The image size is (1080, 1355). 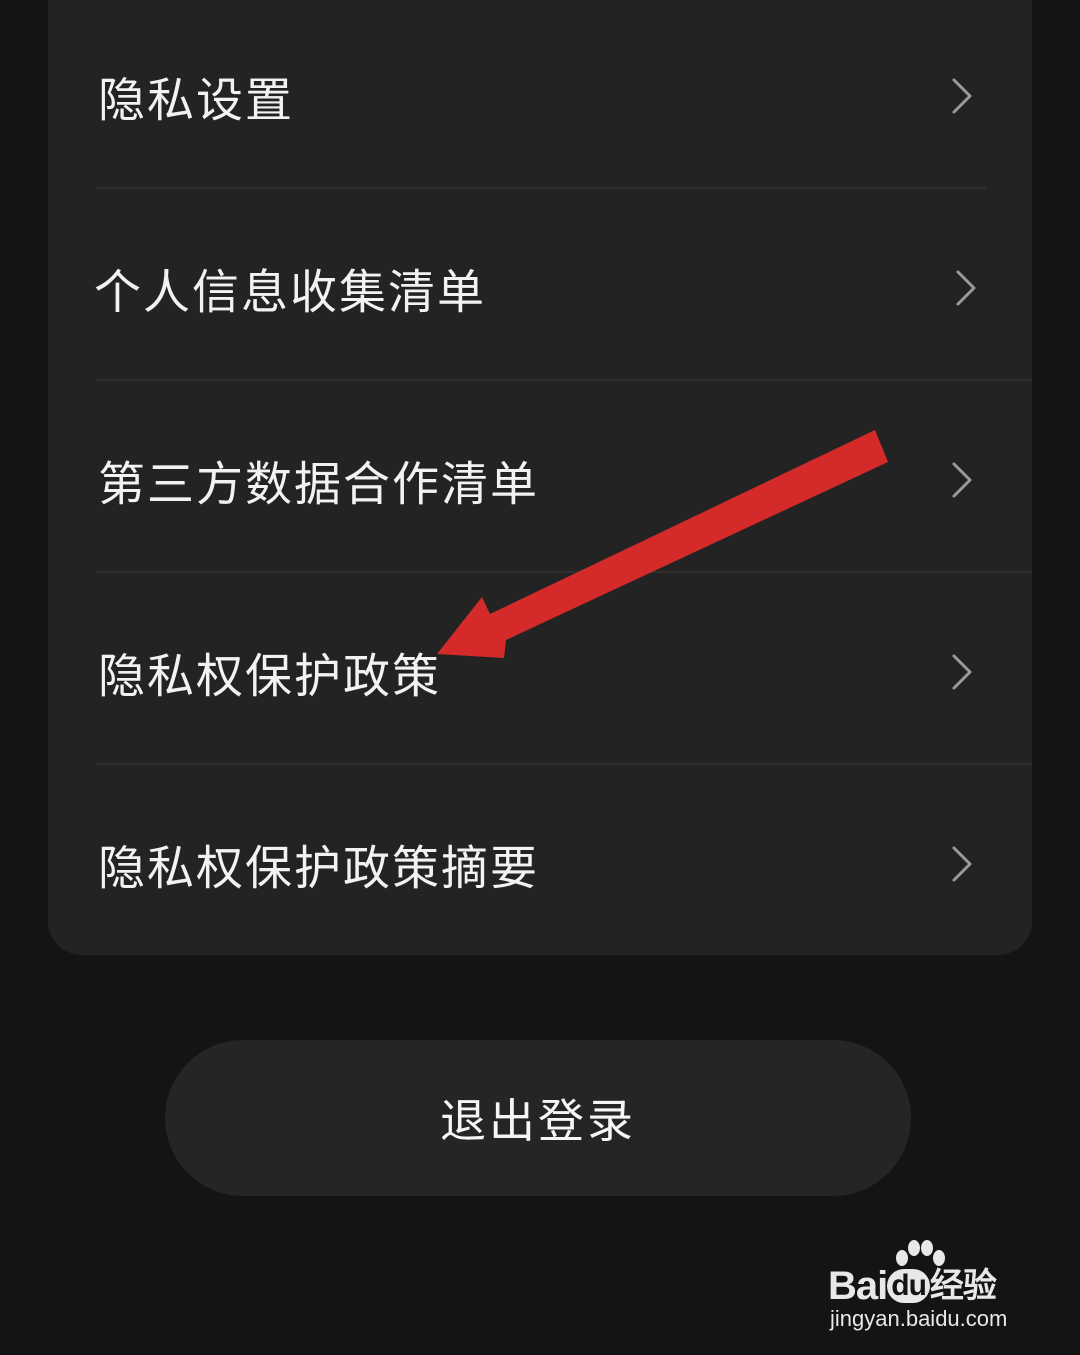 I want to click on baidu-jingyan-watermark: Bai du 经验 jingyan.baidu.com, so click(x=928, y=1288).